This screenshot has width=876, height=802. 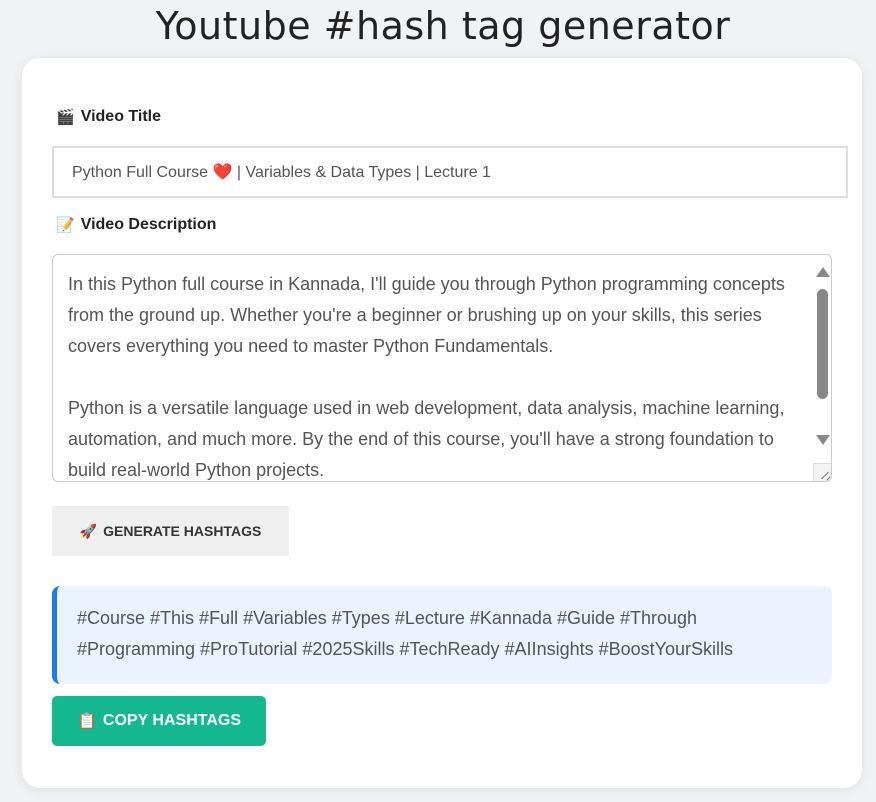 I want to click on clipboard-icon: 📋, so click(x=86, y=721).